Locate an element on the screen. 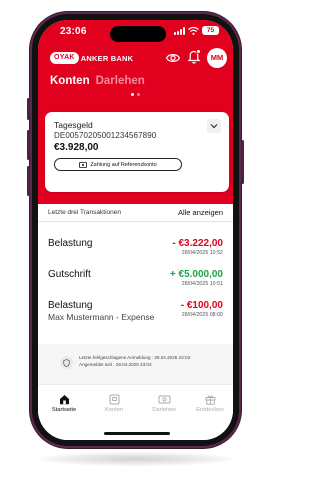  gift-icon is located at coordinates (210, 400).